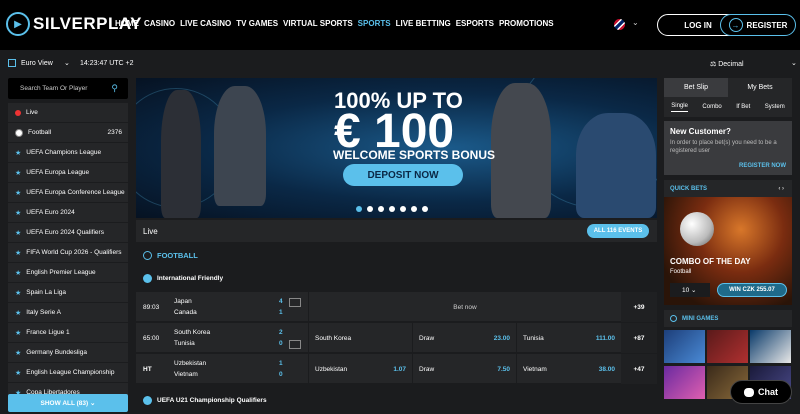 This screenshot has height=414, width=800. Describe the element at coordinates (679, 107) in the screenshot. I see `tab-single: Single` at that location.